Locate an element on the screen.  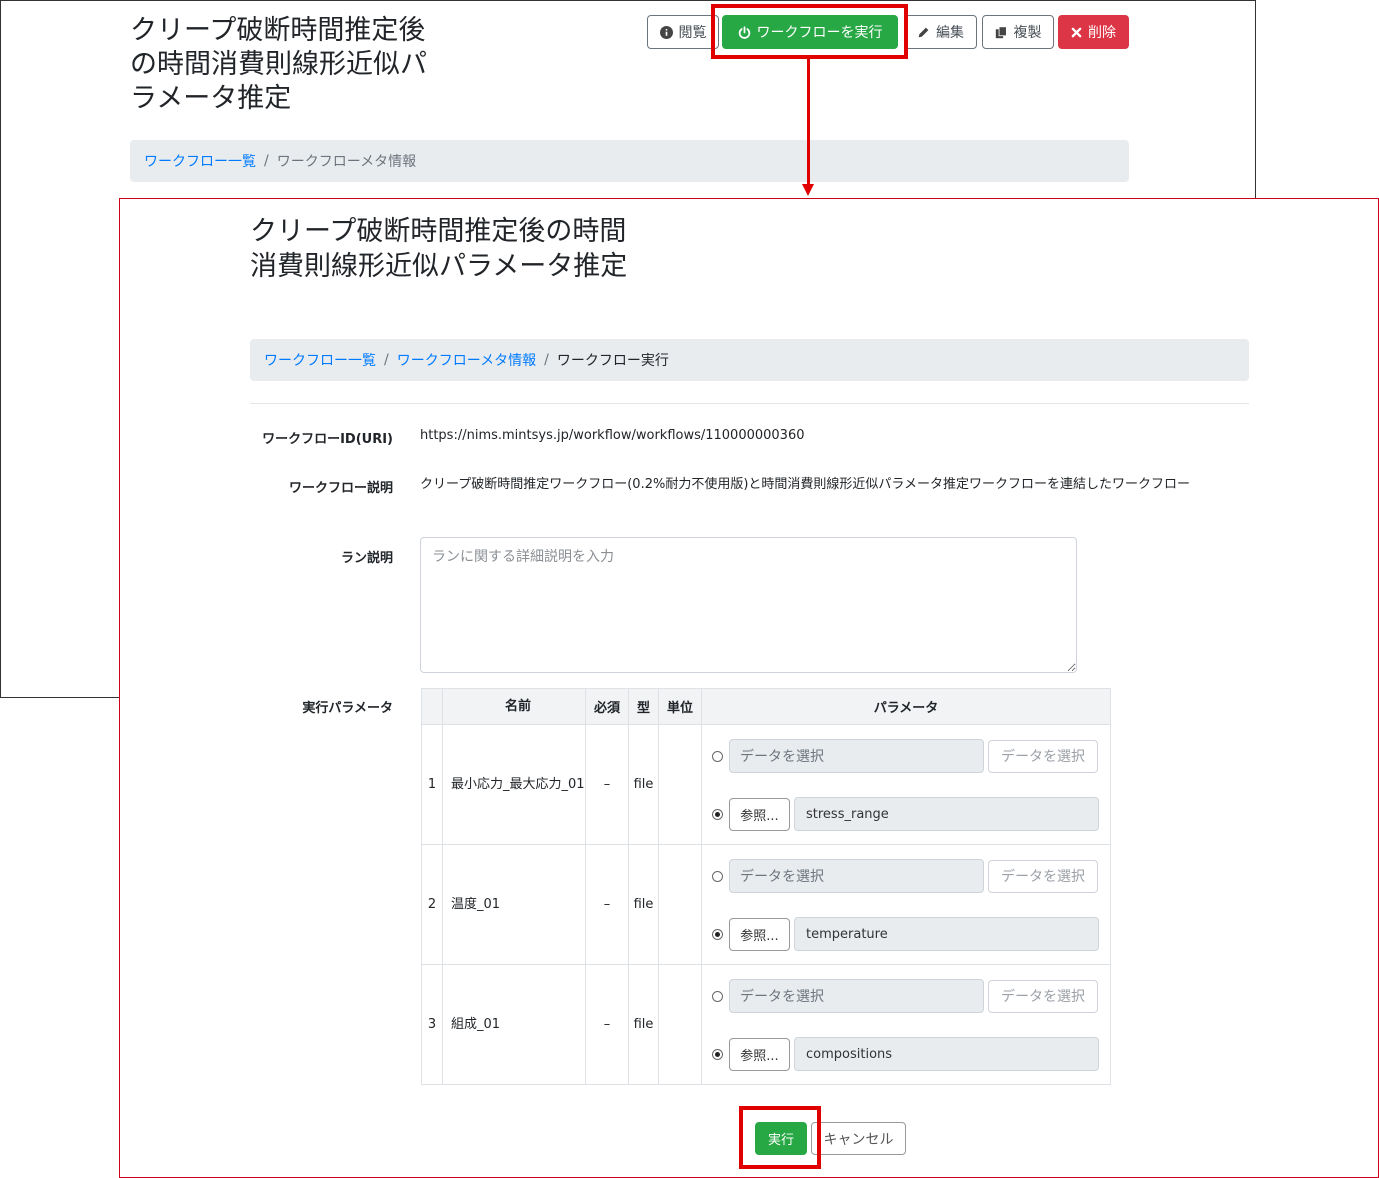
view-button-label: 閲覧 is located at coordinates (692, 33).